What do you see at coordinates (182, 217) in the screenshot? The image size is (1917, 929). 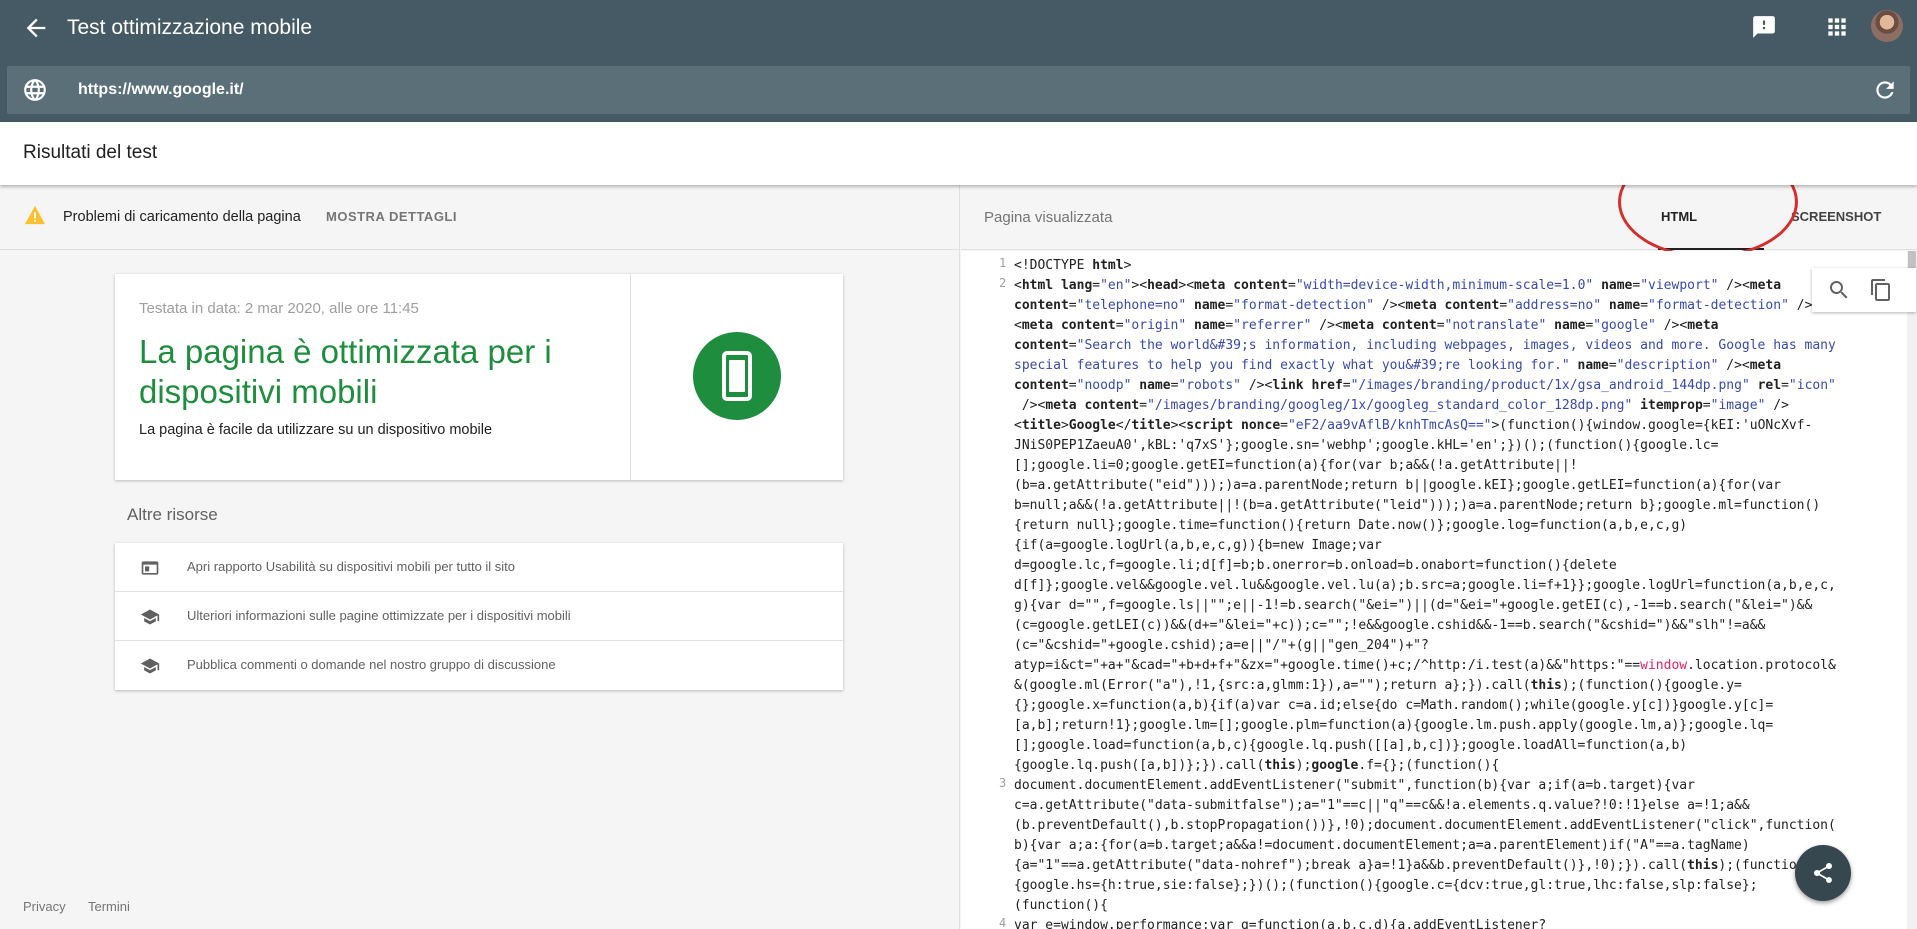 I see `warning-text: Problemi di caricamento della pagina` at bounding box center [182, 217].